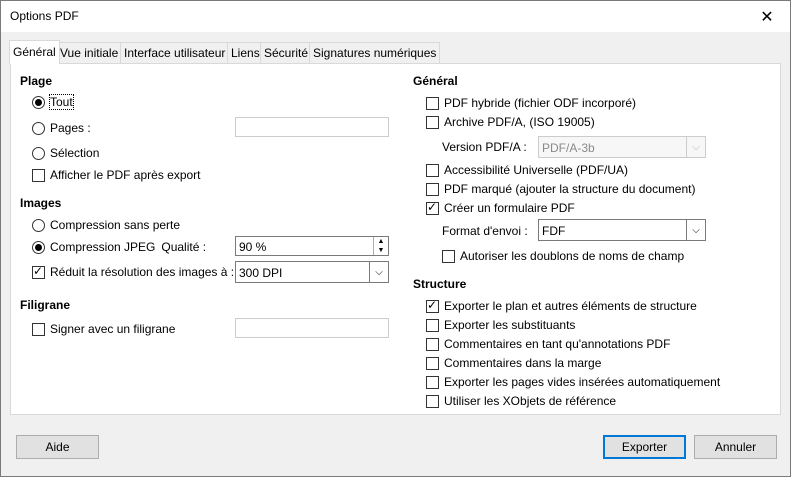 The image size is (791, 477). What do you see at coordinates (89, 52) in the screenshot?
I see `tab-vue-initiale: Vue initiale` at bounding box center [89, 52].